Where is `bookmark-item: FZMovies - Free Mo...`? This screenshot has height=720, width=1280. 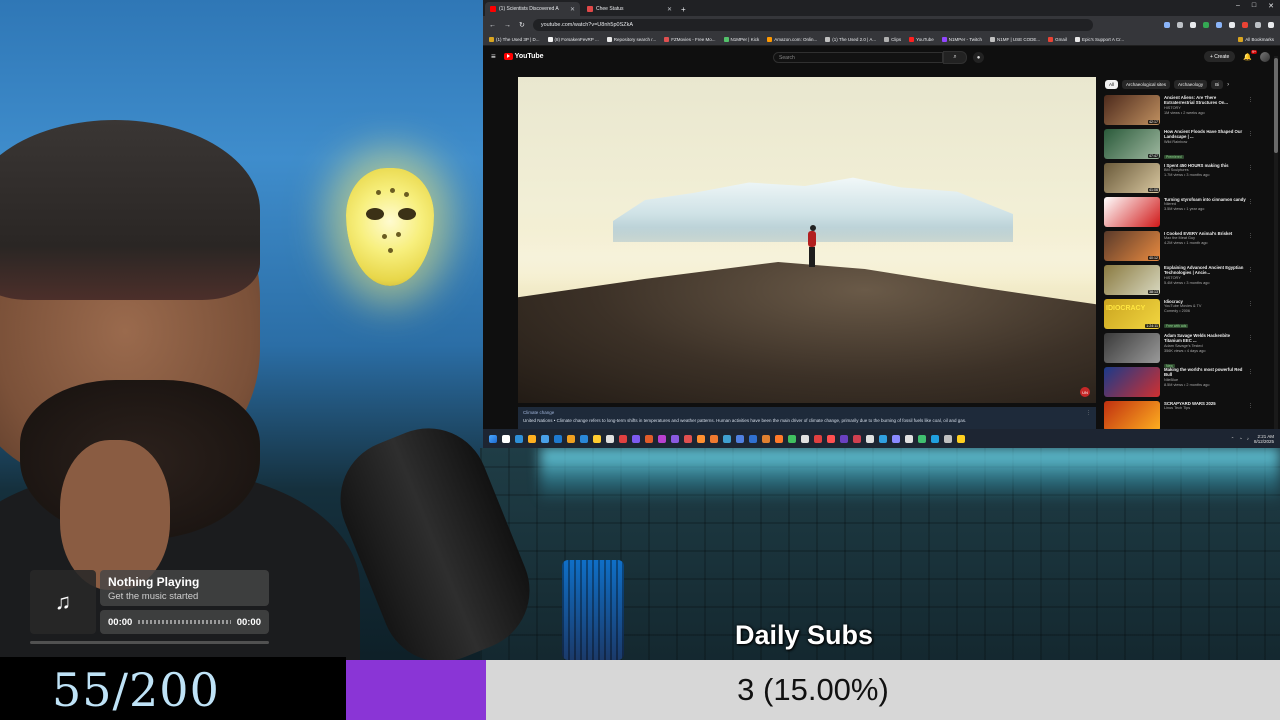
bookmark-item: FZMovies - Free Mo... is located at coordinates (690, 39).